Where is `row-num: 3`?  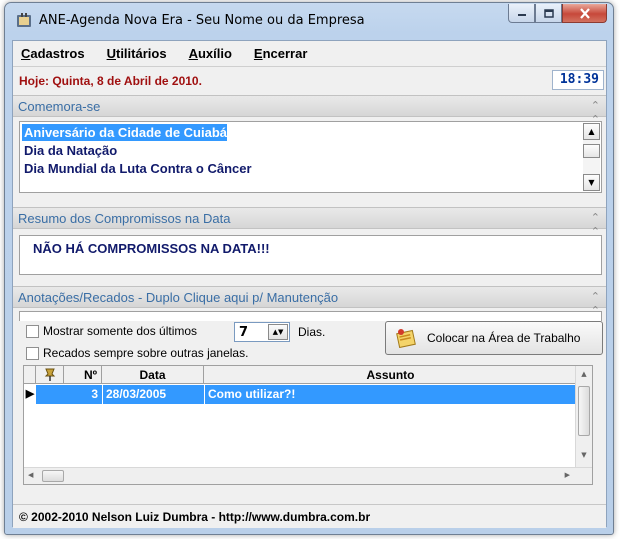
row-num: 3 is located at coordinates (69, 394).